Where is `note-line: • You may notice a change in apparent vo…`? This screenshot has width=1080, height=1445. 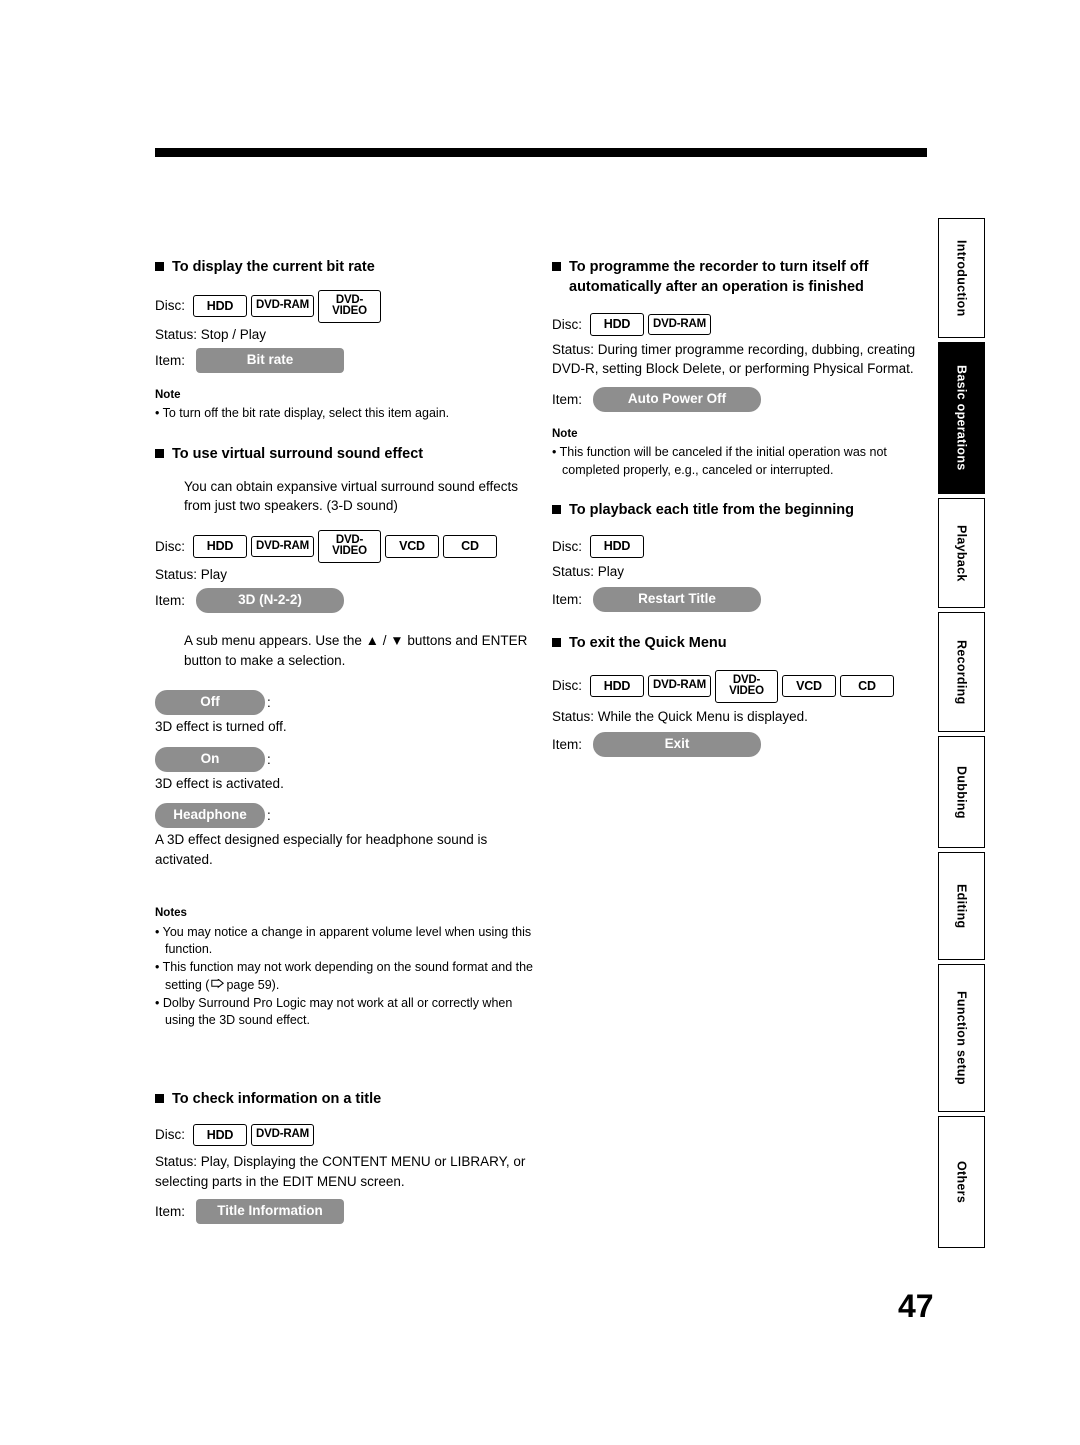
note-line: • You may notice a change in apparent vo… is located at coordinates (343, 940).